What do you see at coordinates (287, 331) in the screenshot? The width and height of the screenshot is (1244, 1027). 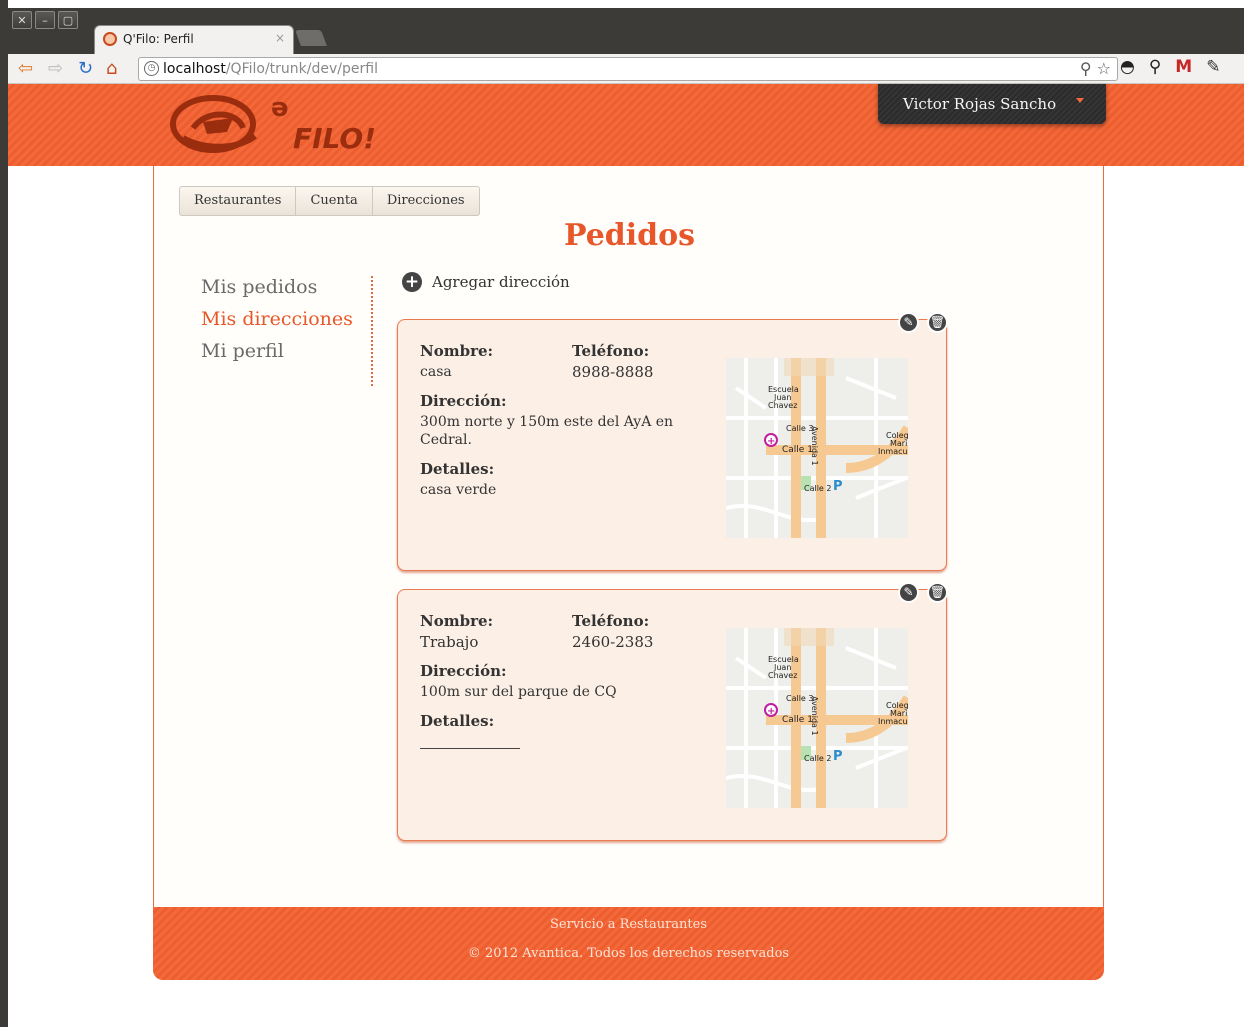 I see `side-nav: Mis pedidos Mis direcciones Mi perfil` at bounding box center [287, 331].